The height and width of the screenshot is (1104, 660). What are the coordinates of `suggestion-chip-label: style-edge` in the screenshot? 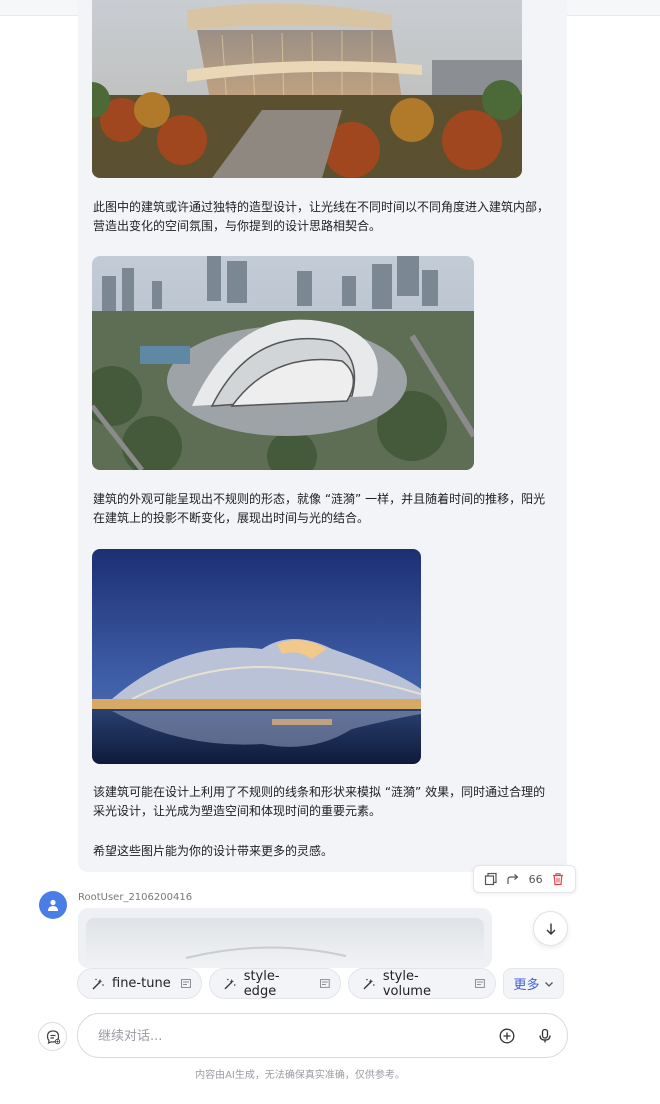 It's located at (261, 983).